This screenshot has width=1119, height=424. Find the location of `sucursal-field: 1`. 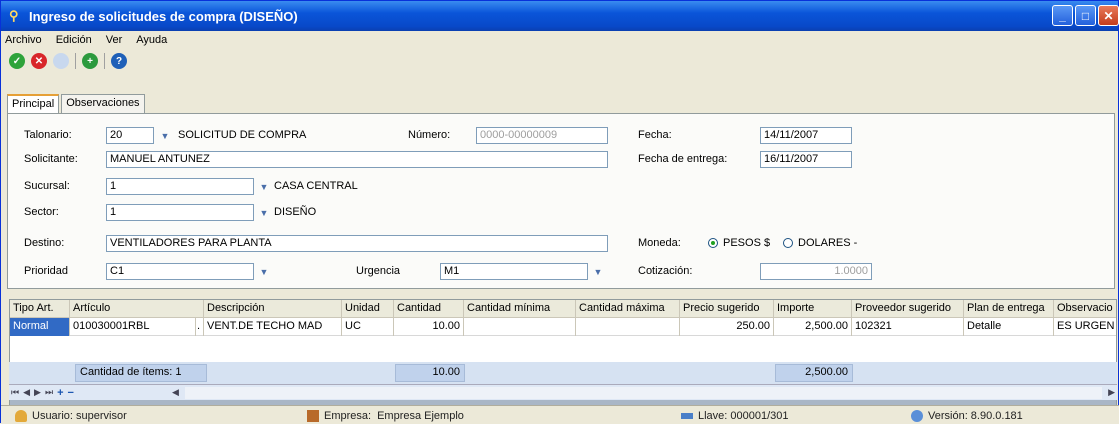

sucursal-field: 1 is located at coordinates (180, 186).